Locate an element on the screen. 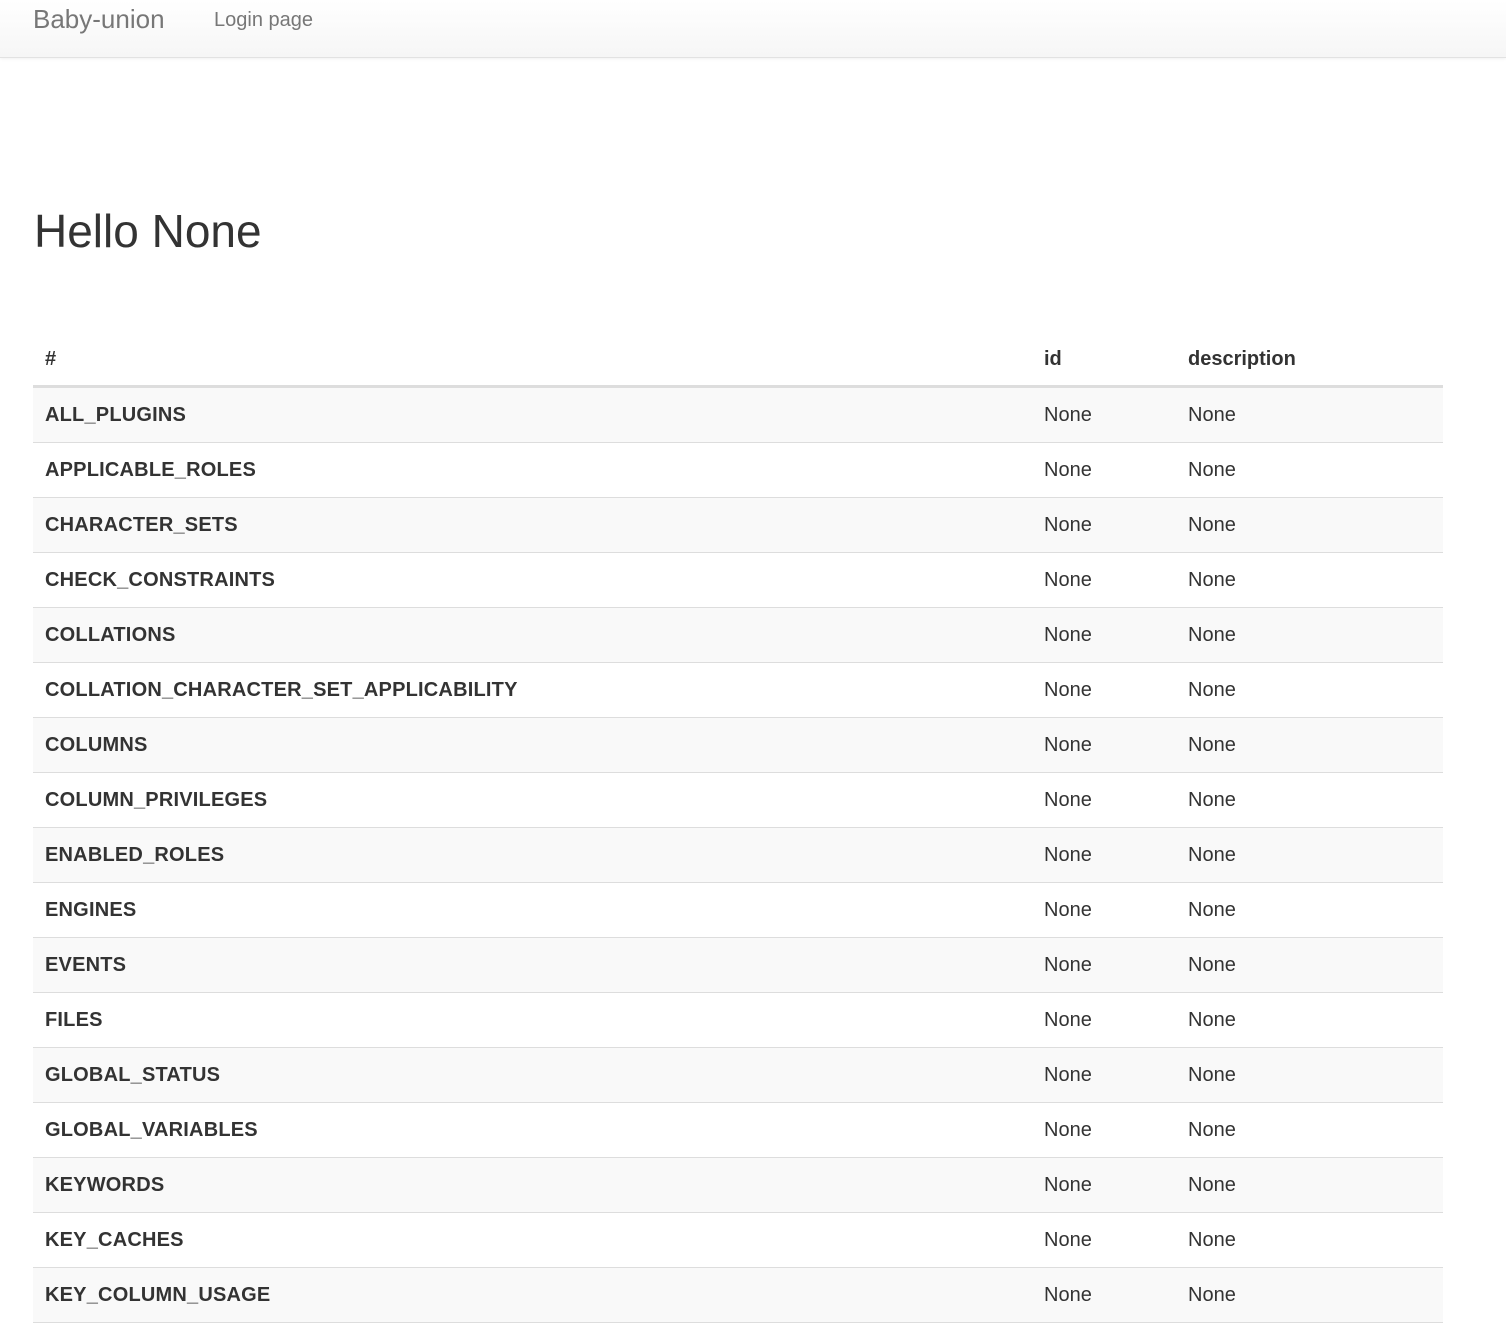 The image size is (1506, 1323). table-row: CHECK_CONSTRAINTS None None is located at coordinates (738, 580).